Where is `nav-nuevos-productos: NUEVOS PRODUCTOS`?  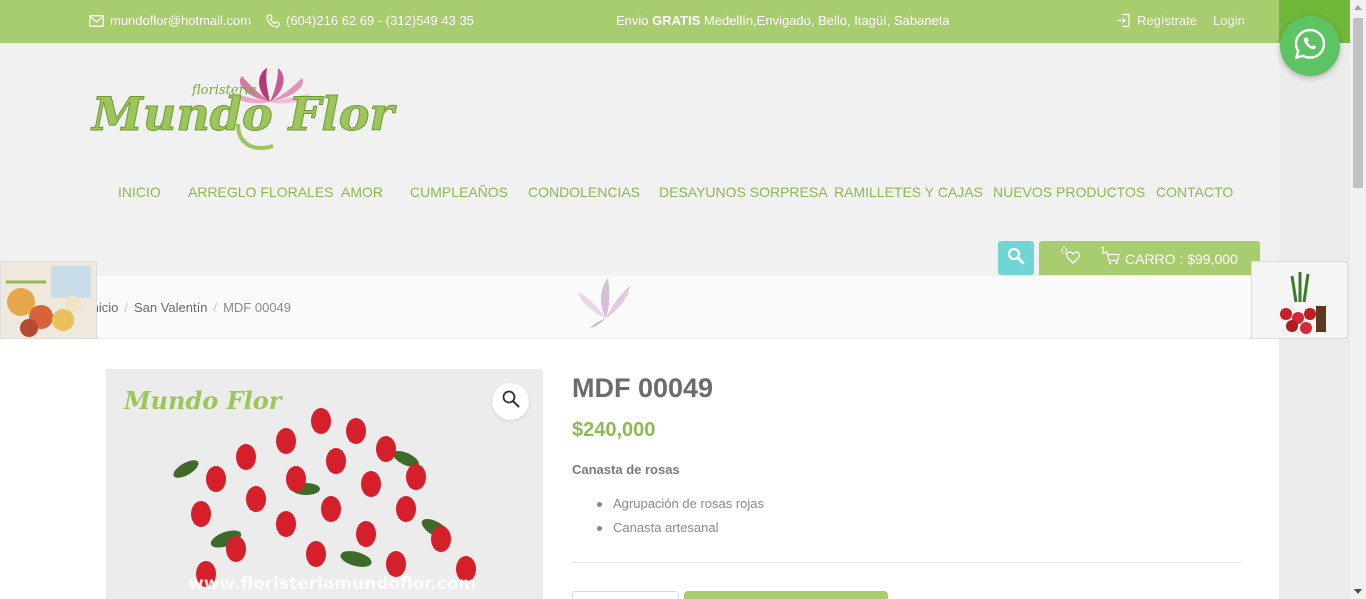 nav-nuevos-productos: NUEVOS PRODUCTOS is located at coordinates (1069, 192).